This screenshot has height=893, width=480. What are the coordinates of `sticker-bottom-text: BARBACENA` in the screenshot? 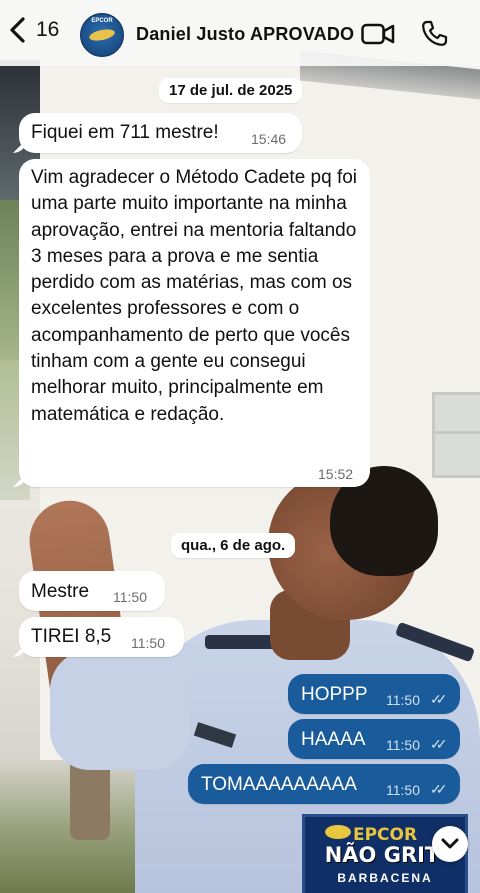 It's located at (385, 878).